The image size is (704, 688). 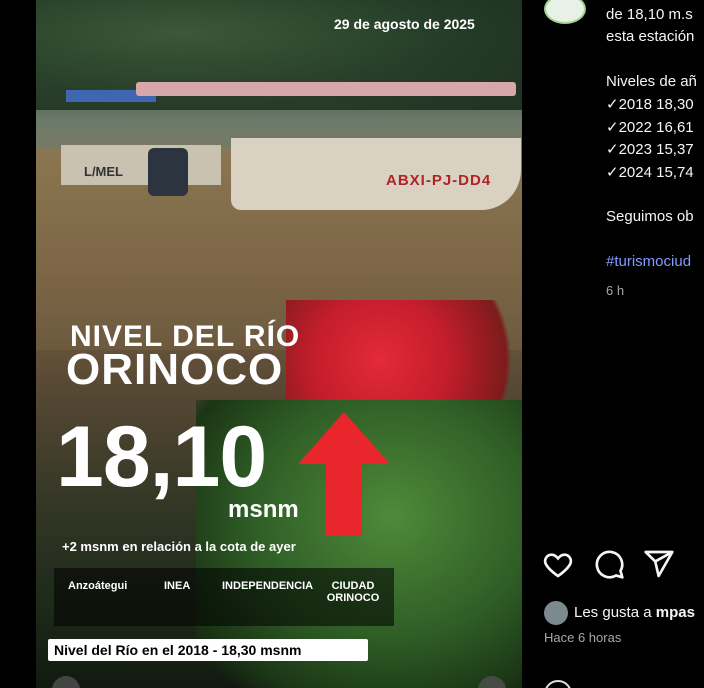 I want to click on red-up-arrow-icon, so click(x=344, y=474).